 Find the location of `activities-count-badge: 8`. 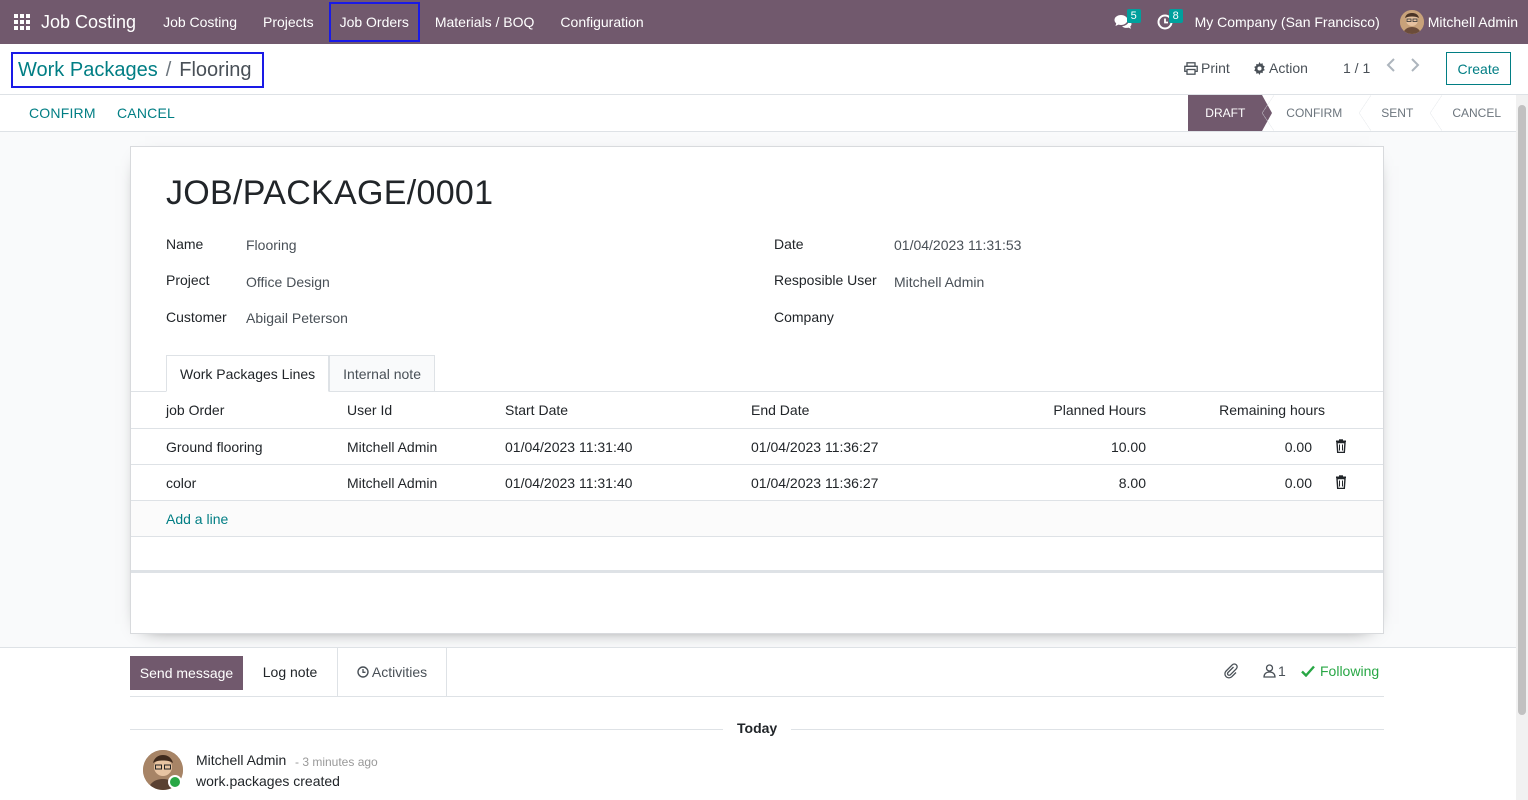

activities-count-badge: 8 is located at coordinates (1175, 16).